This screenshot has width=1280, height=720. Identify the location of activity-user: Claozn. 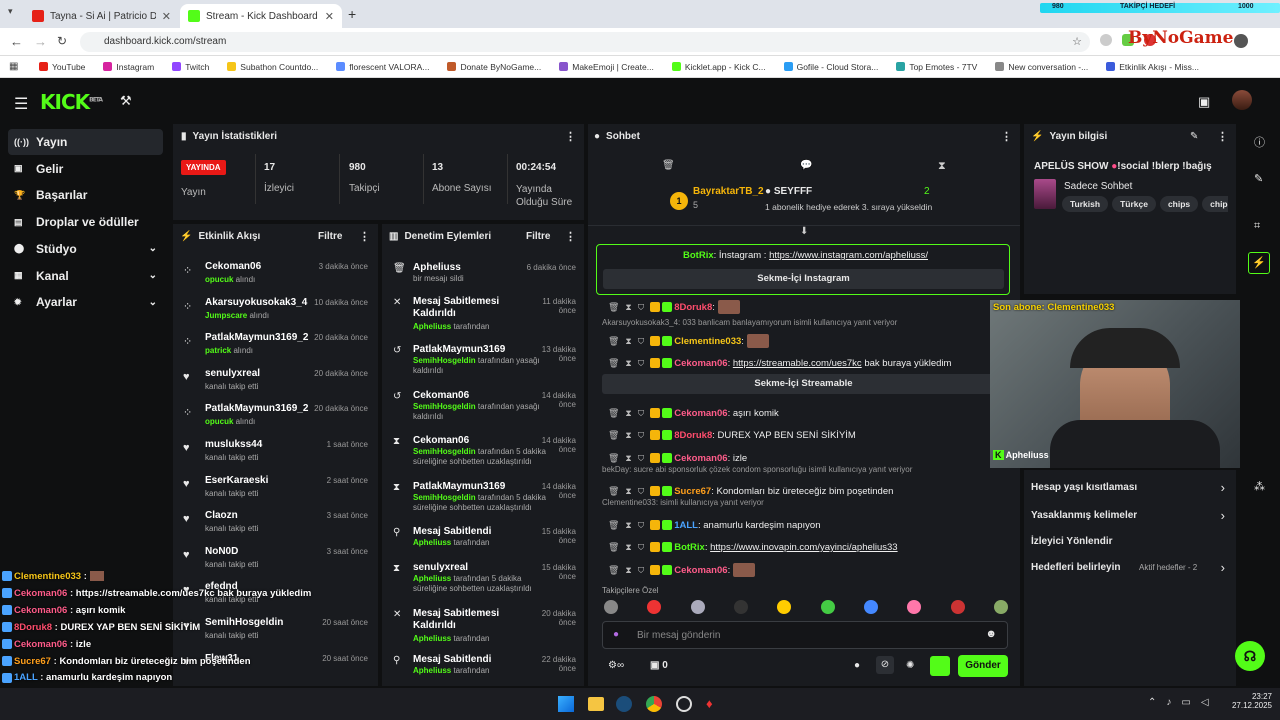
(221, 515).